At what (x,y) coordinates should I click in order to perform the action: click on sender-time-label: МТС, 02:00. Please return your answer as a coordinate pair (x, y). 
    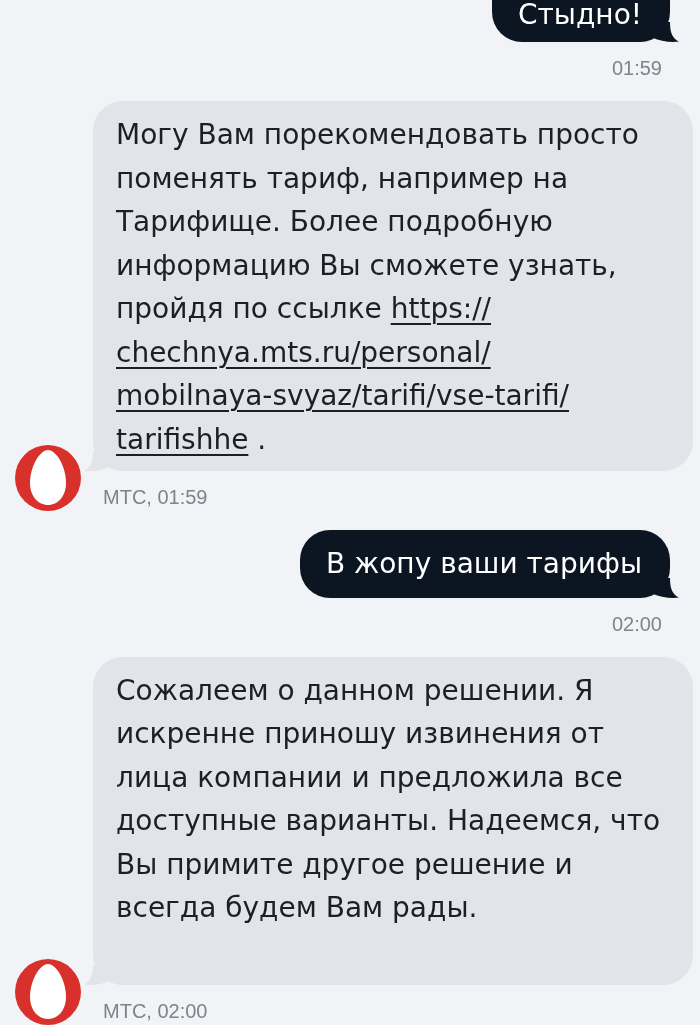
    Looking at the image, I should click on (155, 1010).